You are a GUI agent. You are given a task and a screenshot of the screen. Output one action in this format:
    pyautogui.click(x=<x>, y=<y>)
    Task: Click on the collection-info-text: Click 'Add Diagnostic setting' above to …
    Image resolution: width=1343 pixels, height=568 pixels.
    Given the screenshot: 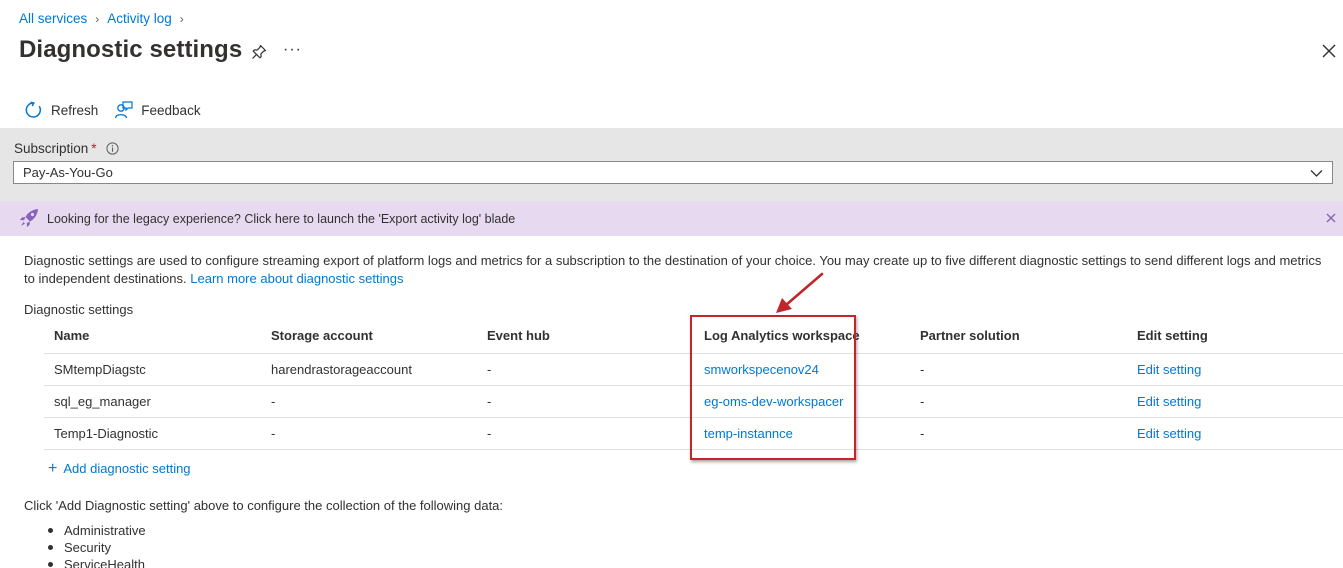 What is the action you would take?
    pyautogui.click(x=264, y=505)
    